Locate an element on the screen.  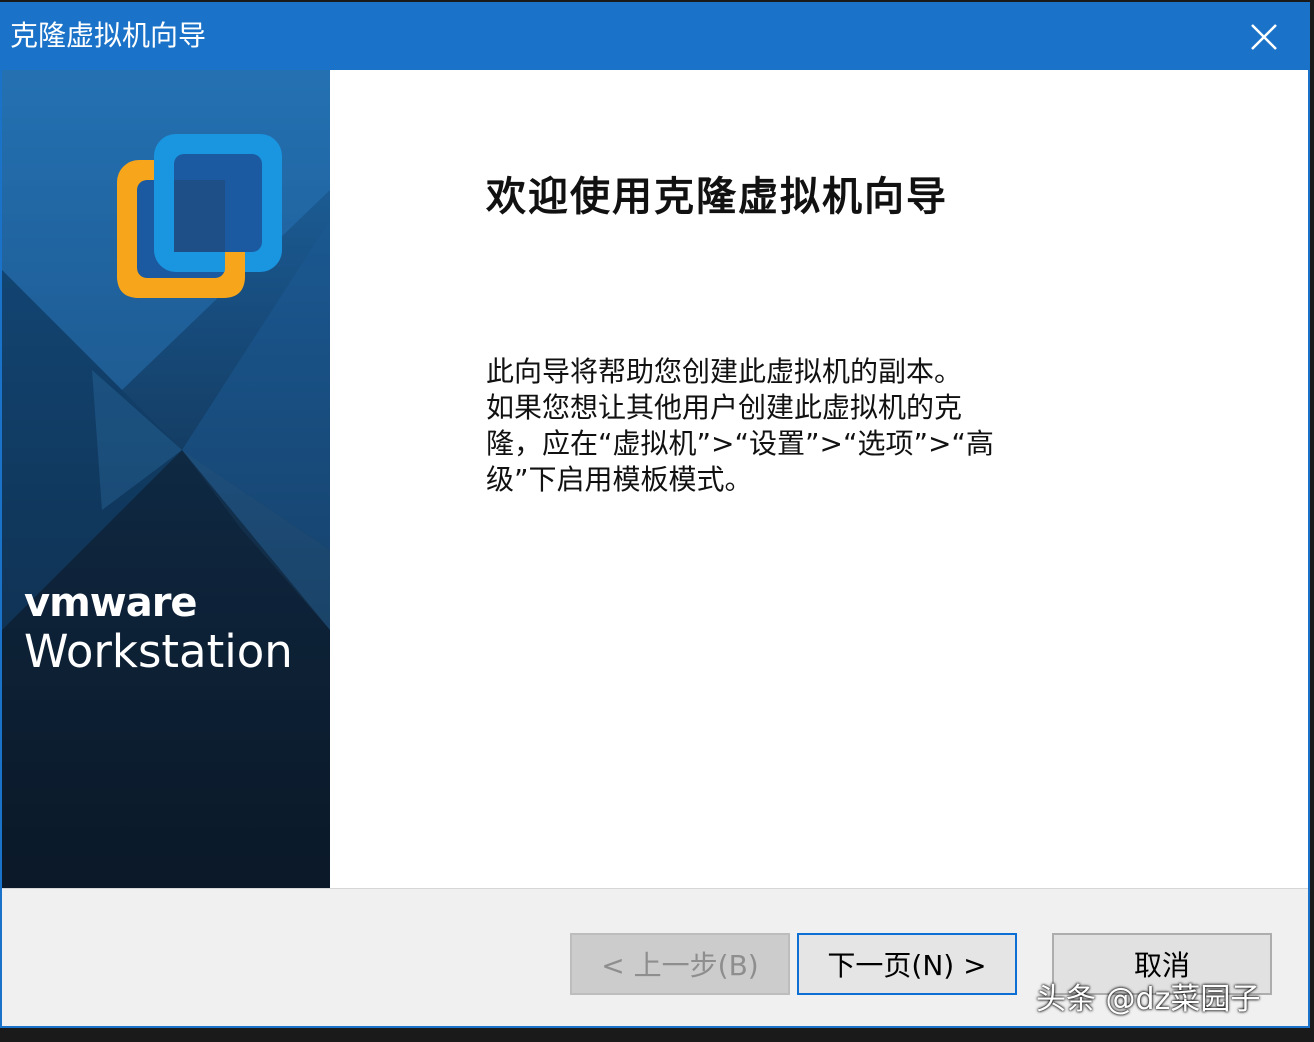
window-title: 克隆虚拟机向导 is located at coordinates (108, 35).